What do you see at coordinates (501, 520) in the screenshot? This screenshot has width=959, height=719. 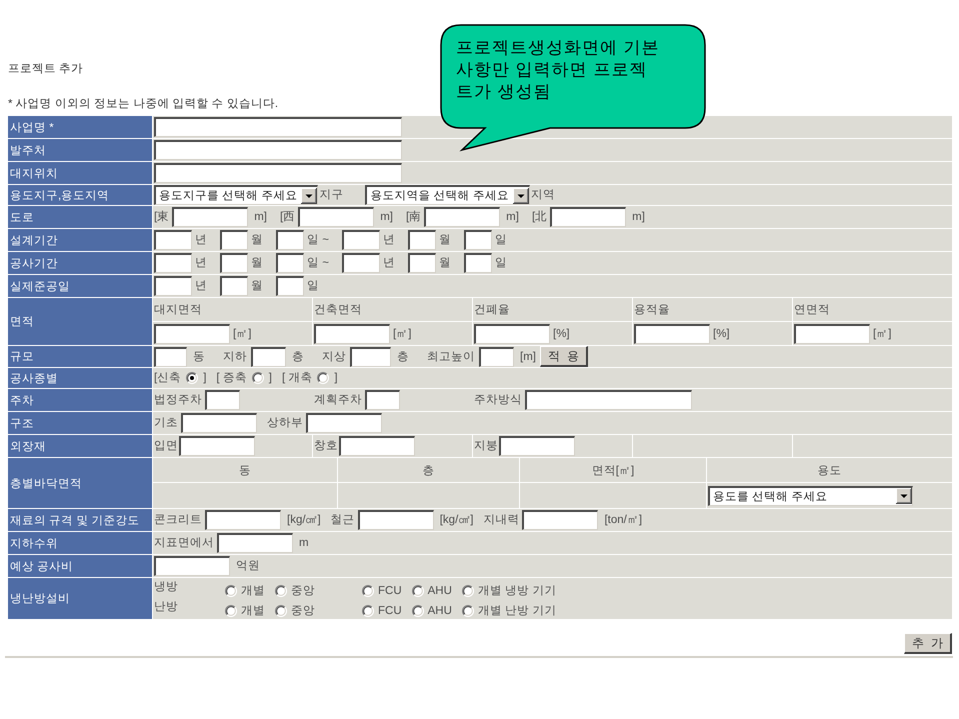 I see `field-caption: 지내력` at bounding box center [501, 520].